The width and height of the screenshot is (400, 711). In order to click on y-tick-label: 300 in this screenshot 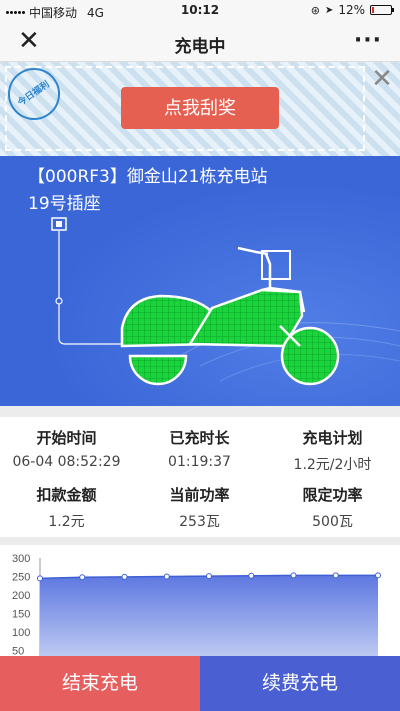, I will do `click(21, 559)`.